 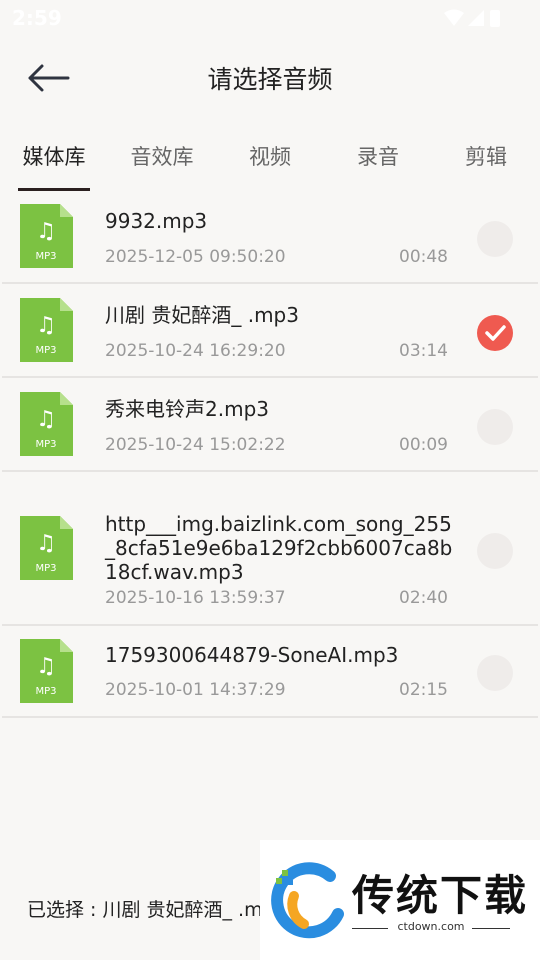 I want to click on divider, so click(x=270, y=717).